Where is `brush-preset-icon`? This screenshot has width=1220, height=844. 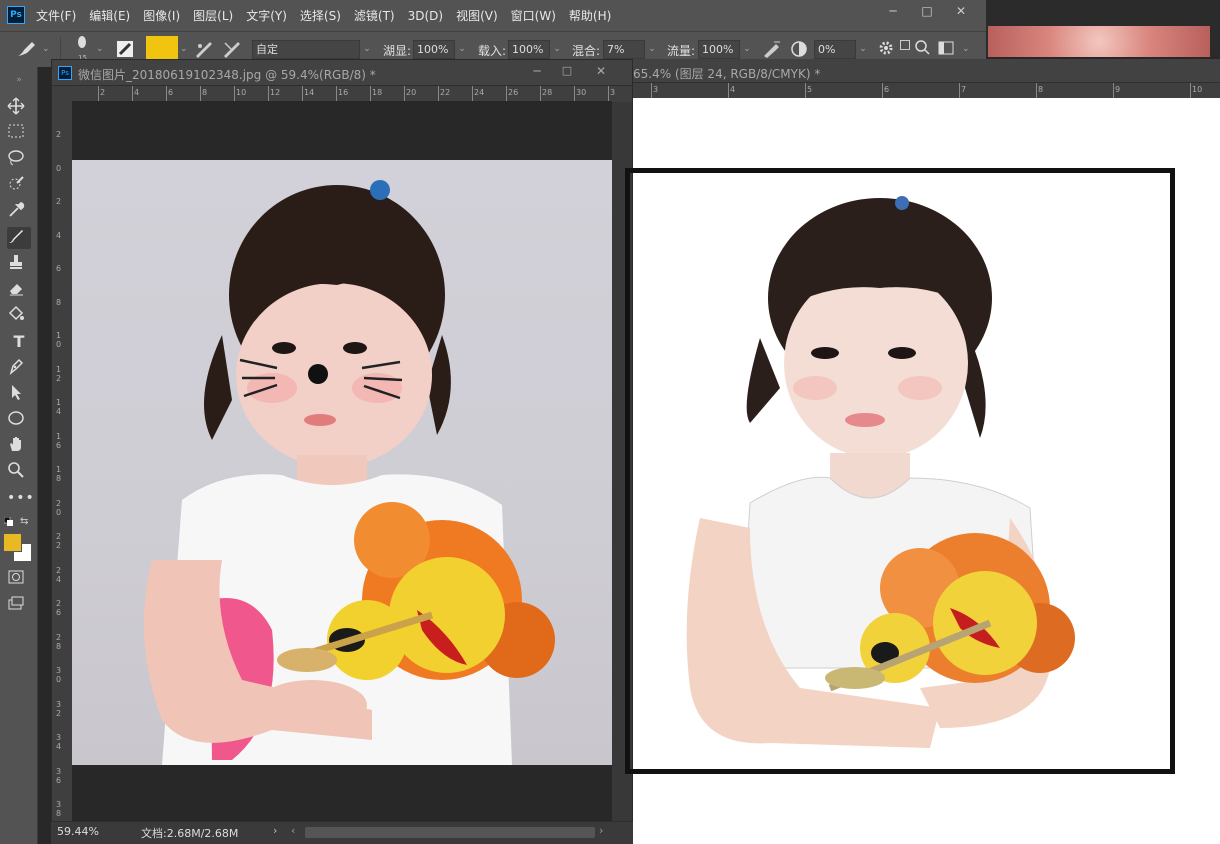 brush-preset-icon is located at coordinates (27, 49).